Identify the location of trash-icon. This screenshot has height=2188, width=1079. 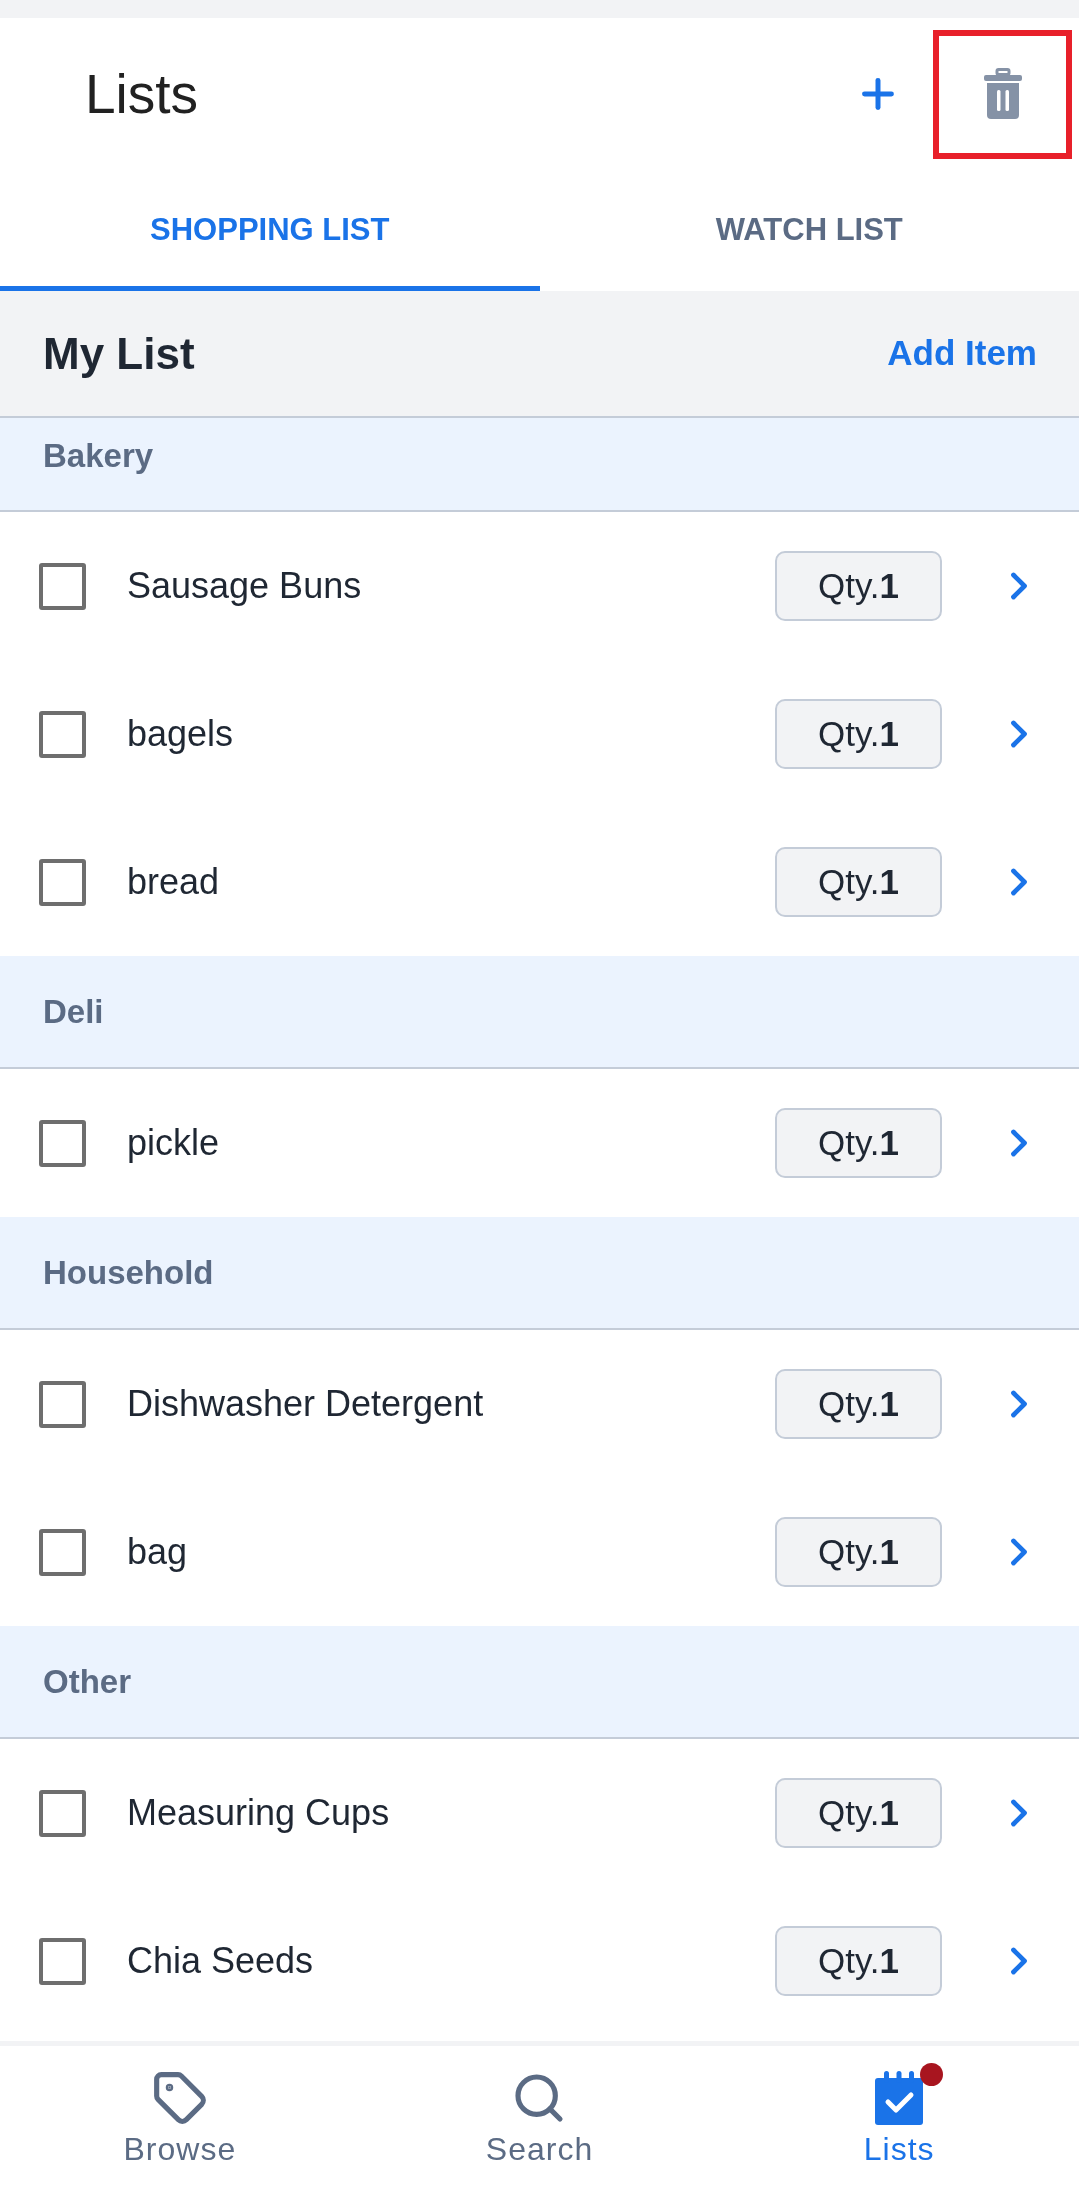
(1002, 94).